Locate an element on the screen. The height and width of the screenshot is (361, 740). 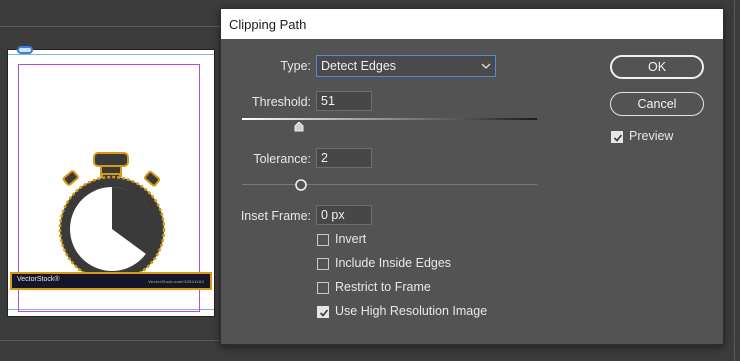
include-inside-edges-checkbox is located at coordinates (323, 264).